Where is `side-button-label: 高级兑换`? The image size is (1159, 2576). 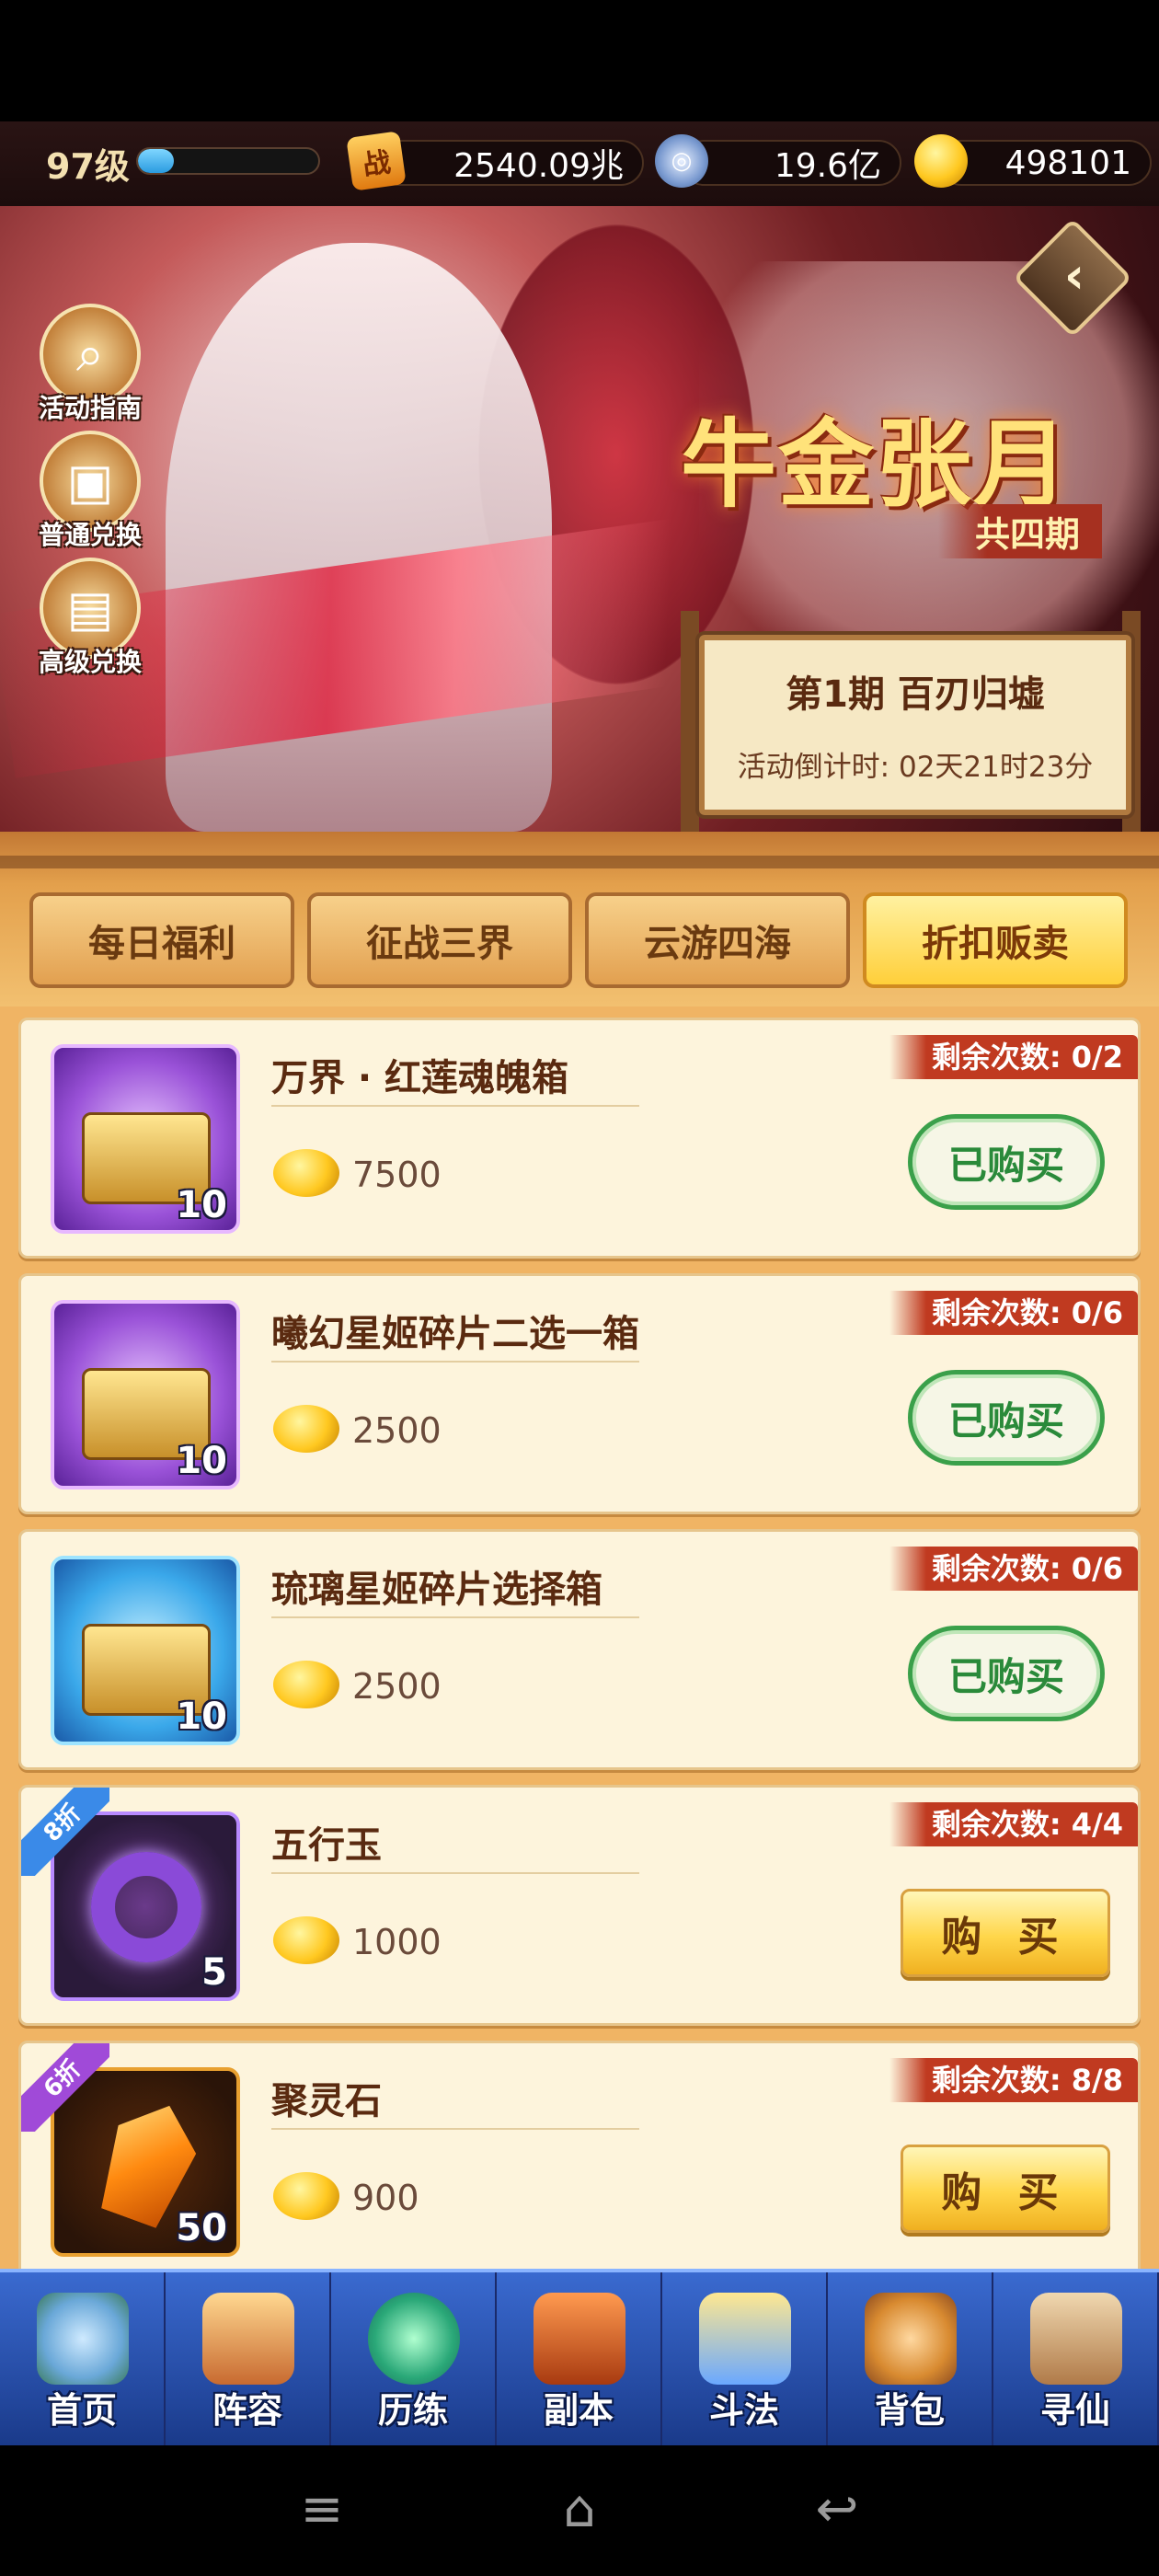
side-button-label: 高级兑换 is located at coordinates (90, 662).